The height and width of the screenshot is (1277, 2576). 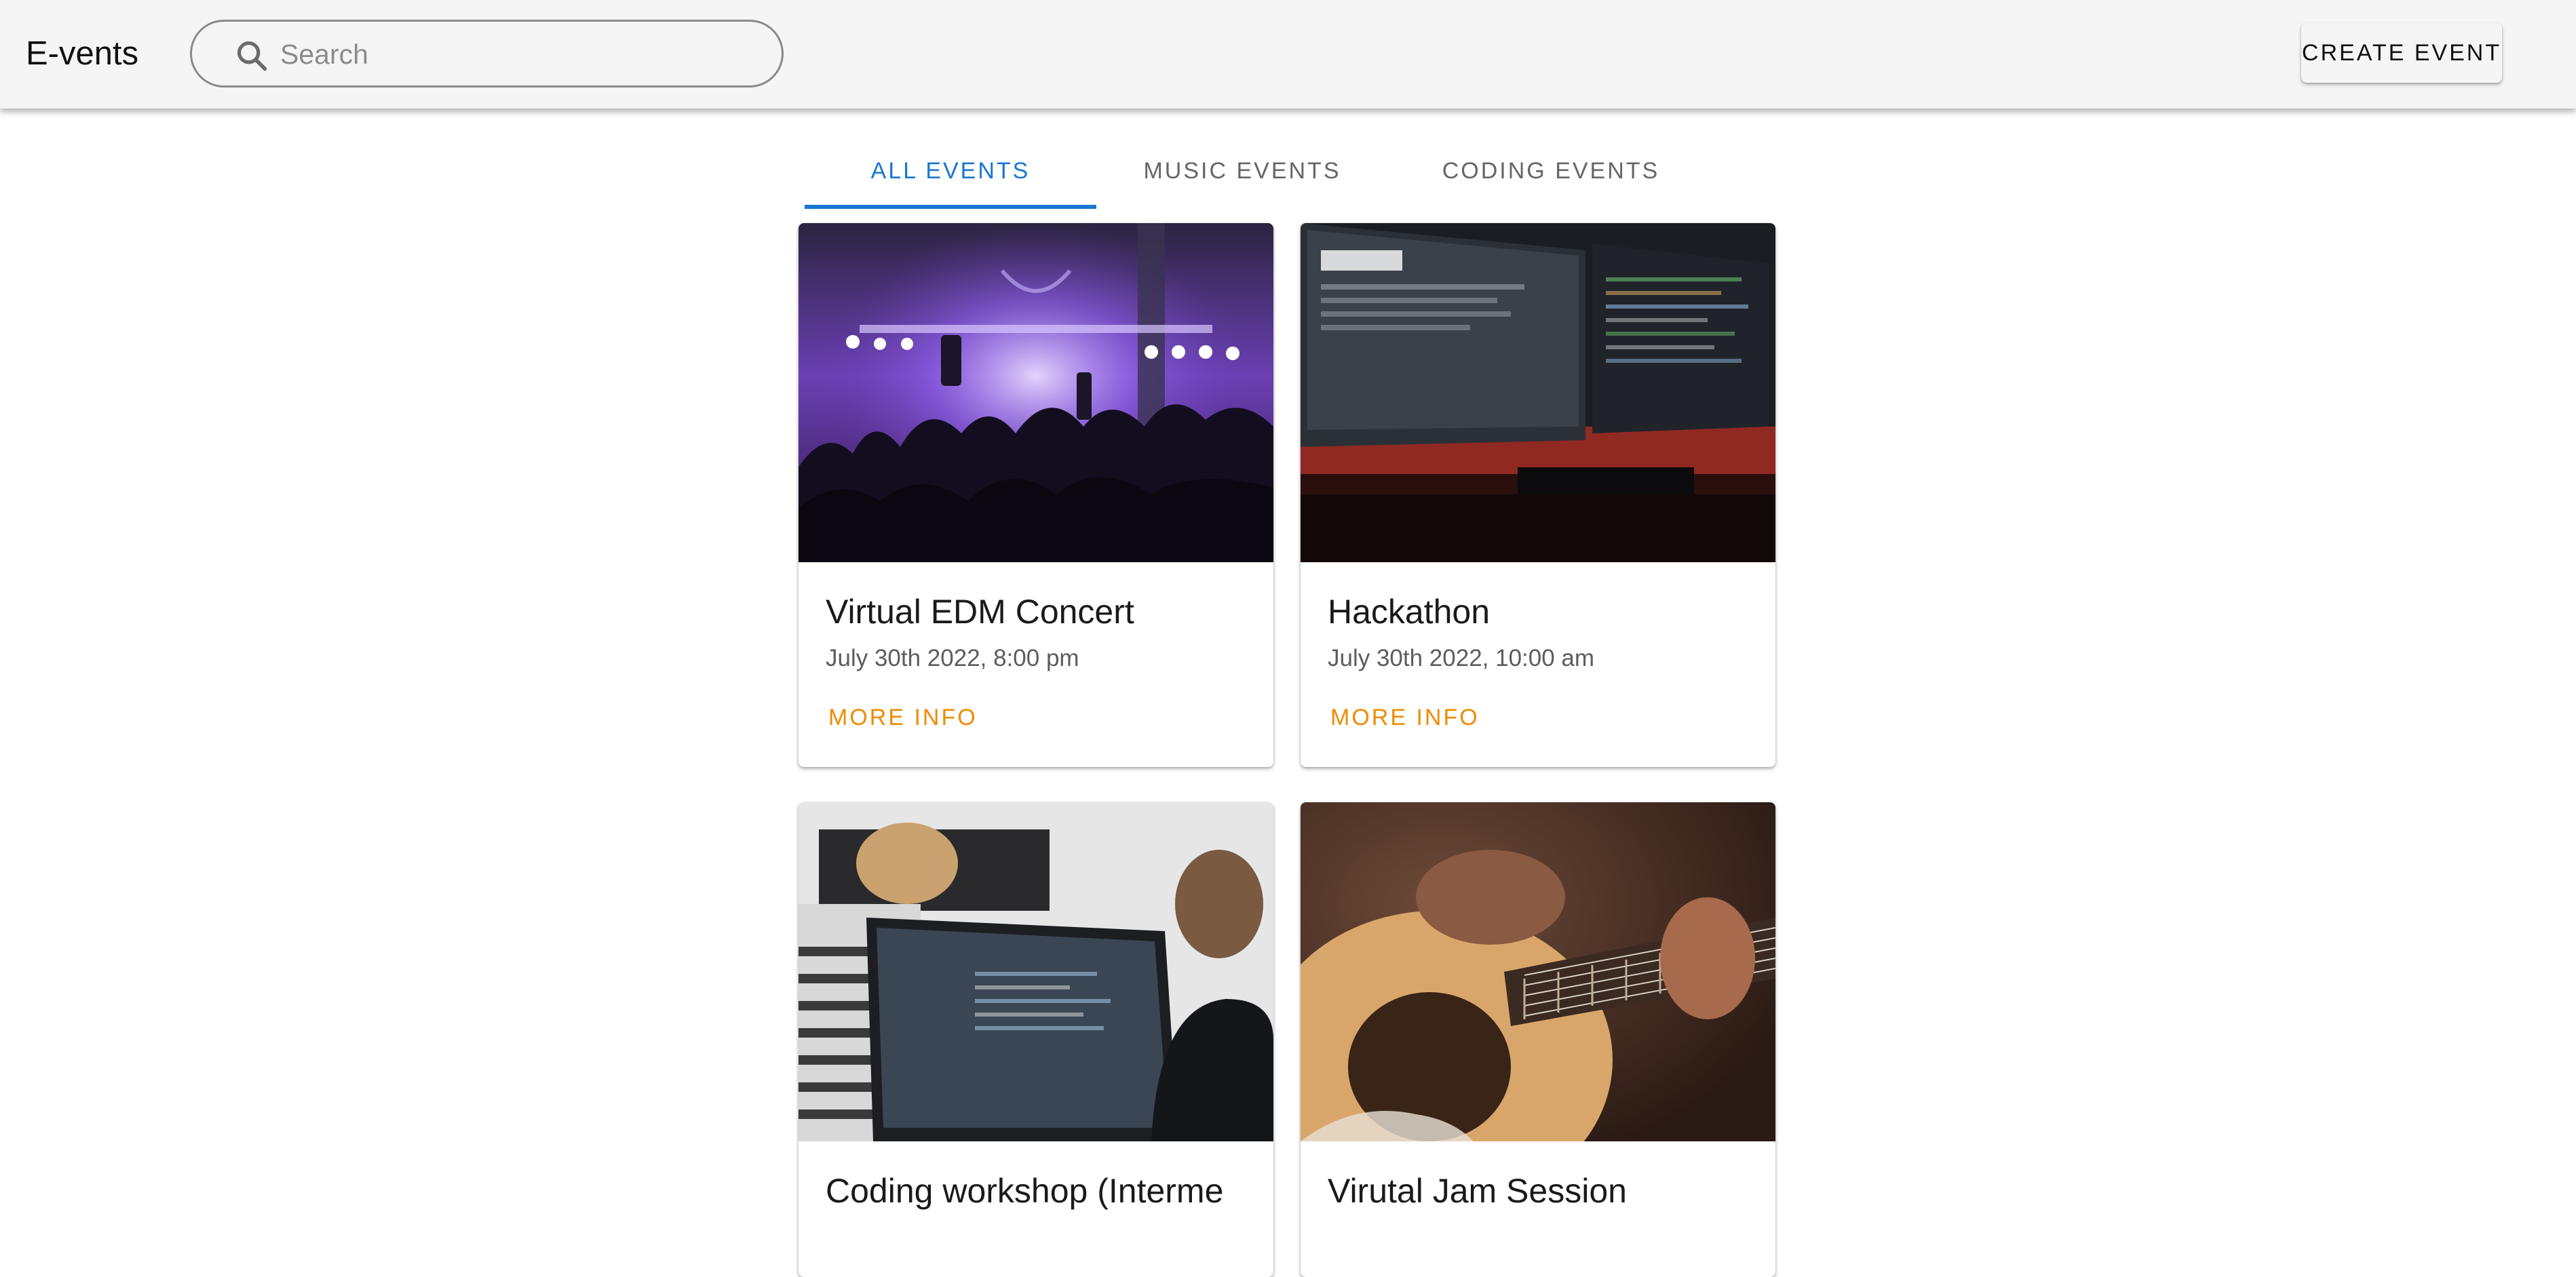 I want to click on tab-coding-events: CODING EVENTS, so click(x=1551, y=171).